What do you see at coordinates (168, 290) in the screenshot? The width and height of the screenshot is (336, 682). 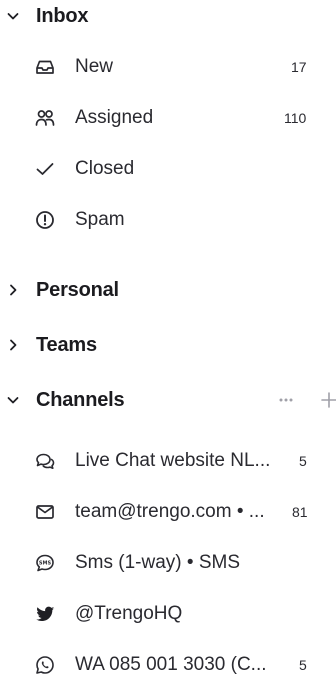 I see `section-personal-header: Personal` at bounding box center [168, 290].